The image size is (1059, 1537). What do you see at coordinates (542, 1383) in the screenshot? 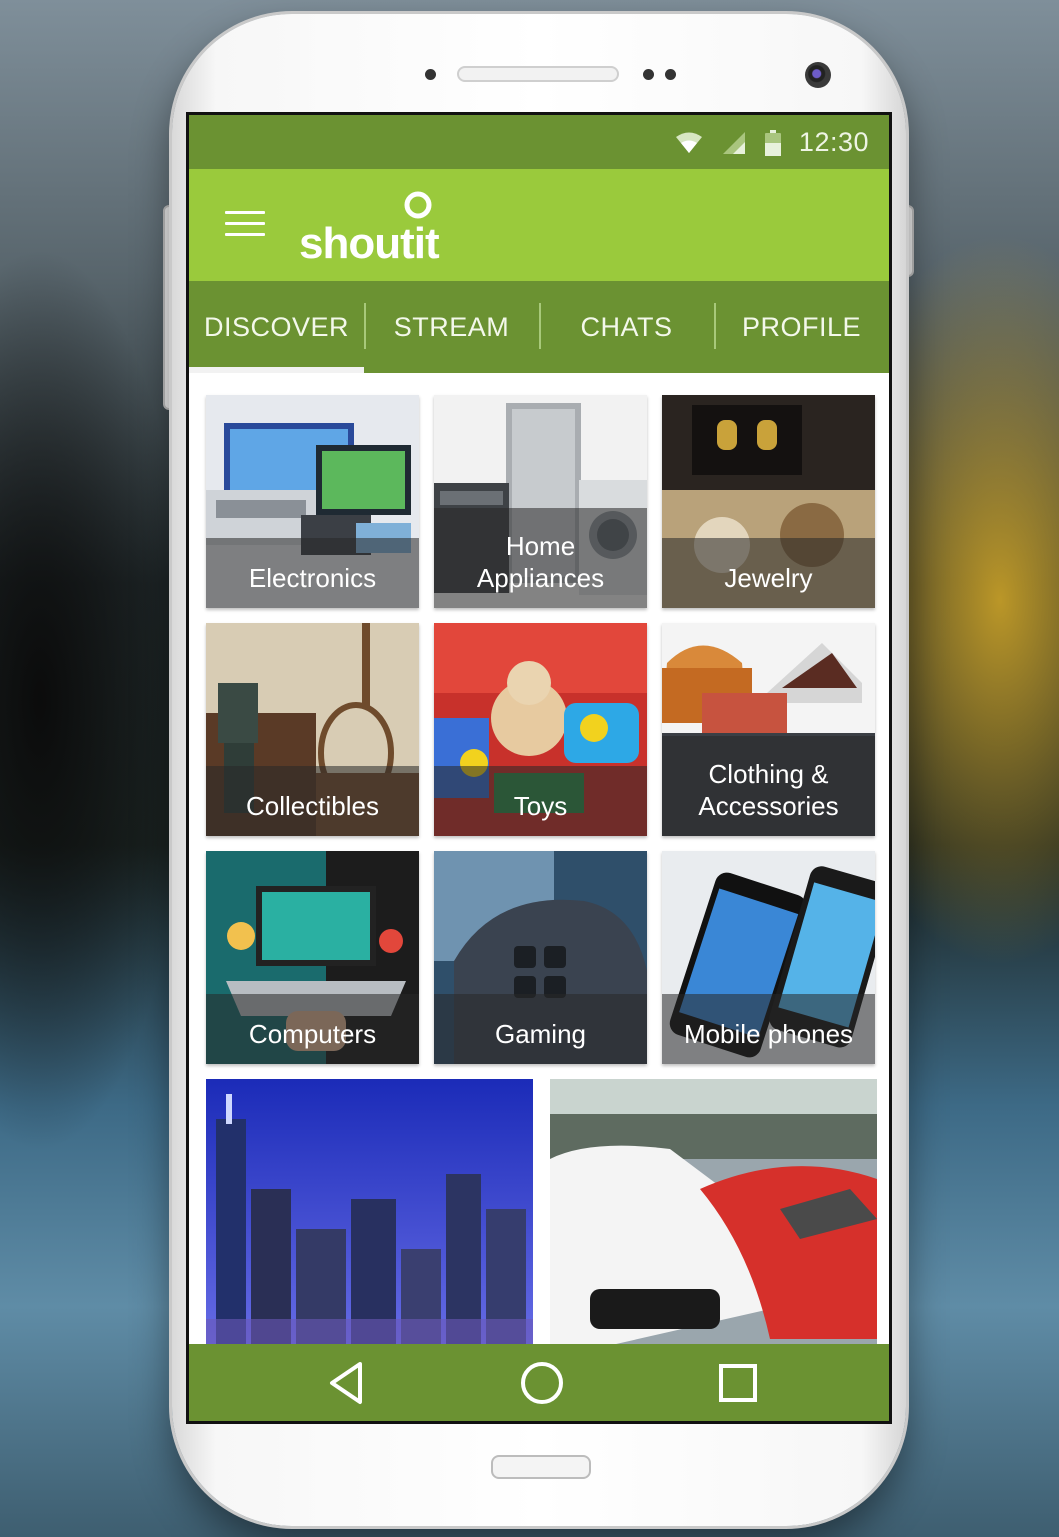
I see `home-circle-icon` at bounding box center [542, 1383].